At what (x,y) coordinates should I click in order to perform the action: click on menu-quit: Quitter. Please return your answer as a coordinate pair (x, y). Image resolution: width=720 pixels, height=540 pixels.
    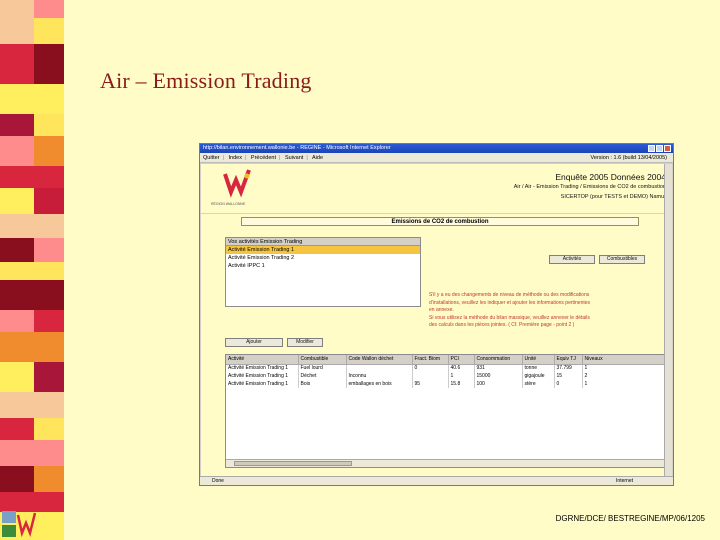
    Looking at the image, I should click on (211, 158).